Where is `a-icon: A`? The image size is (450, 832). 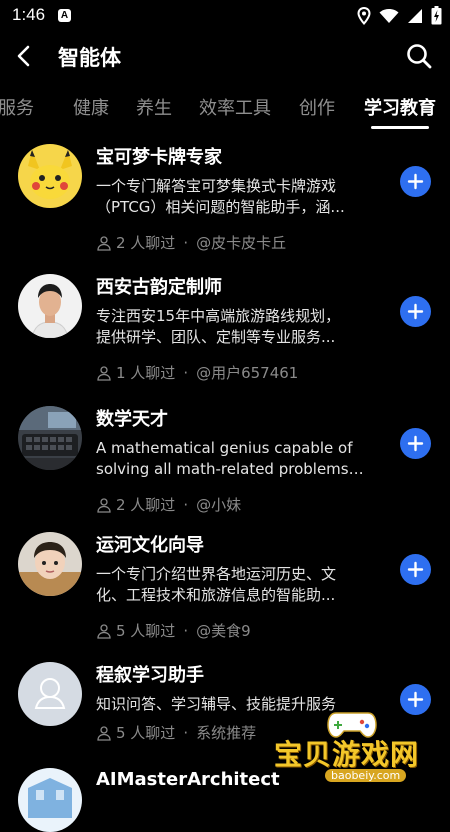
a-icon: A is located at coordinates (64, 15).